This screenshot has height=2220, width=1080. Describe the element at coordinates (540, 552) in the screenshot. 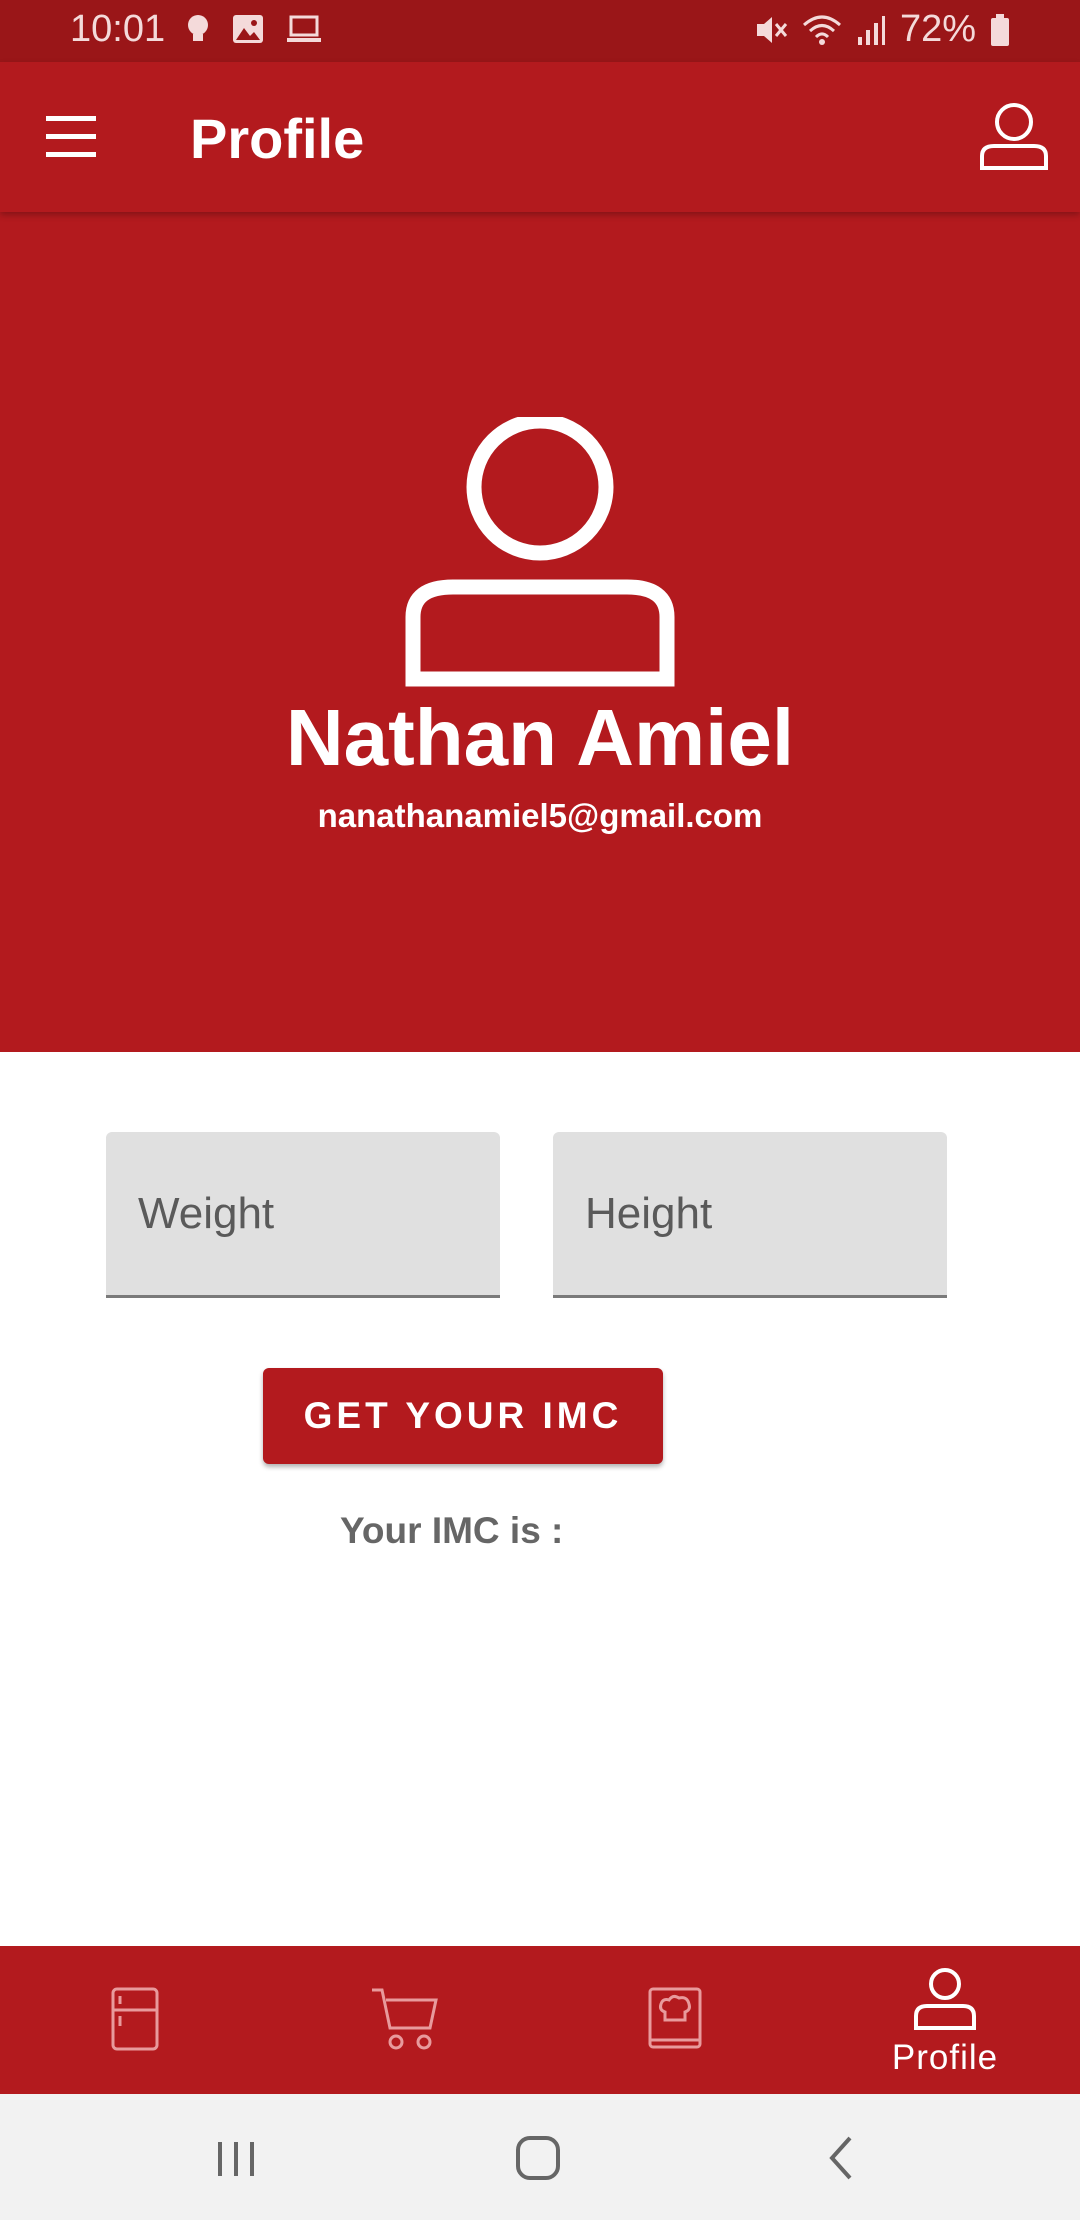

I see `avatar-icon` at that location.